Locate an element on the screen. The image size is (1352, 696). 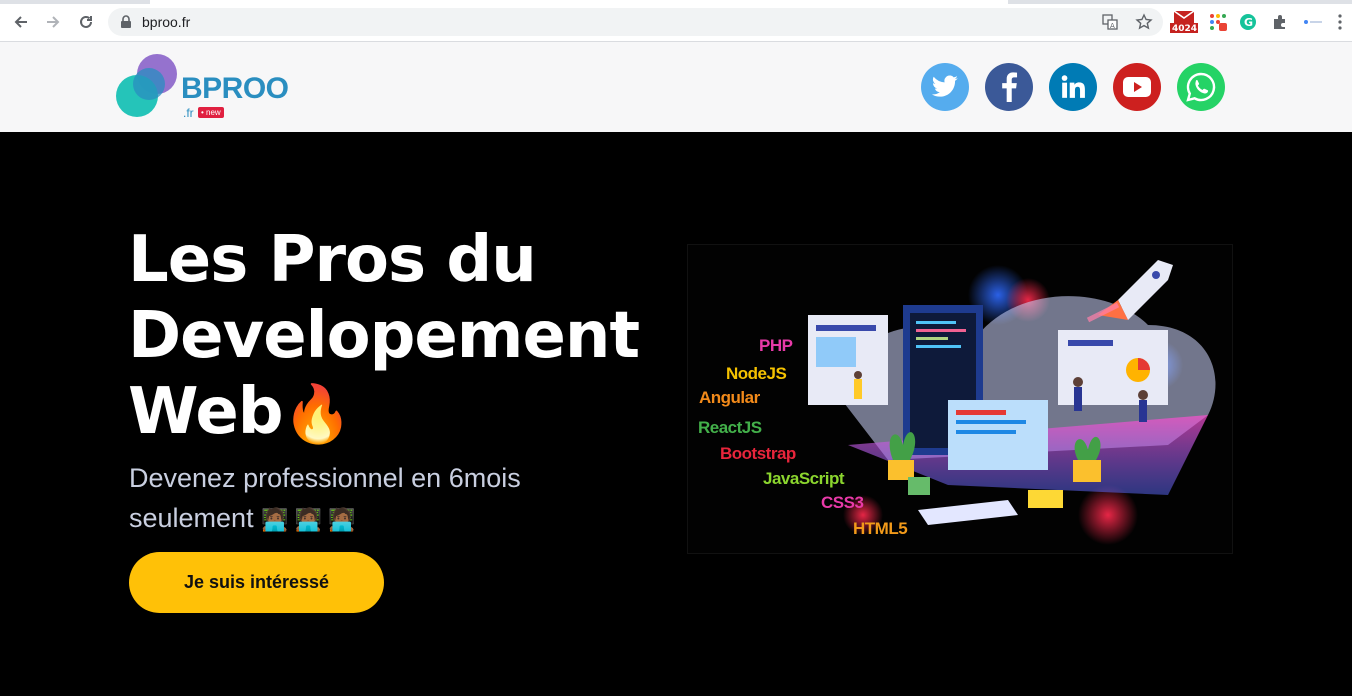
technologist-emoji-icon: 🧑🏾‍💻 🧑🏾‍💻 🧑🏾‍💻 is located at coordinates (308, 519).